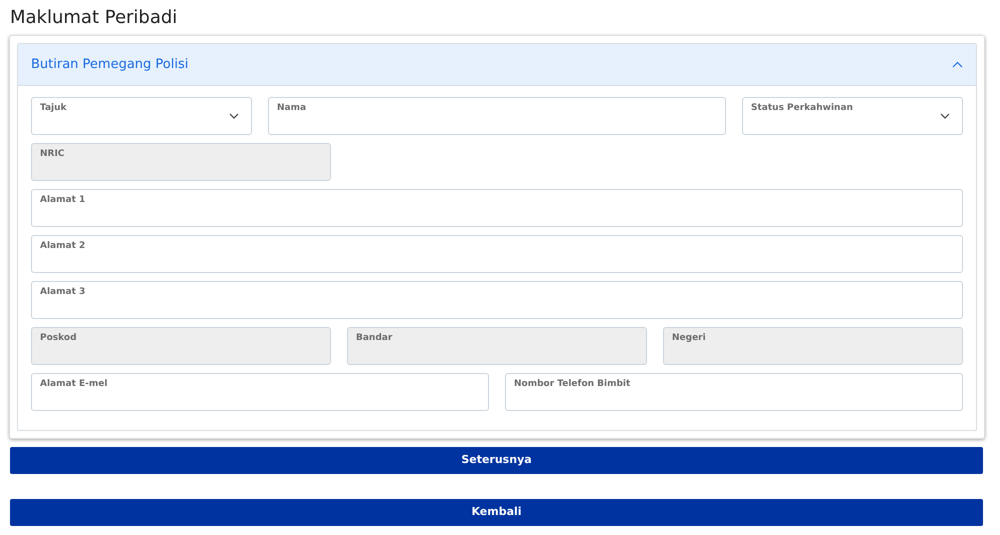 The width and height of the screenshot is (1000, 535). I want to click on chevron-up-icon, so click(957, 64).